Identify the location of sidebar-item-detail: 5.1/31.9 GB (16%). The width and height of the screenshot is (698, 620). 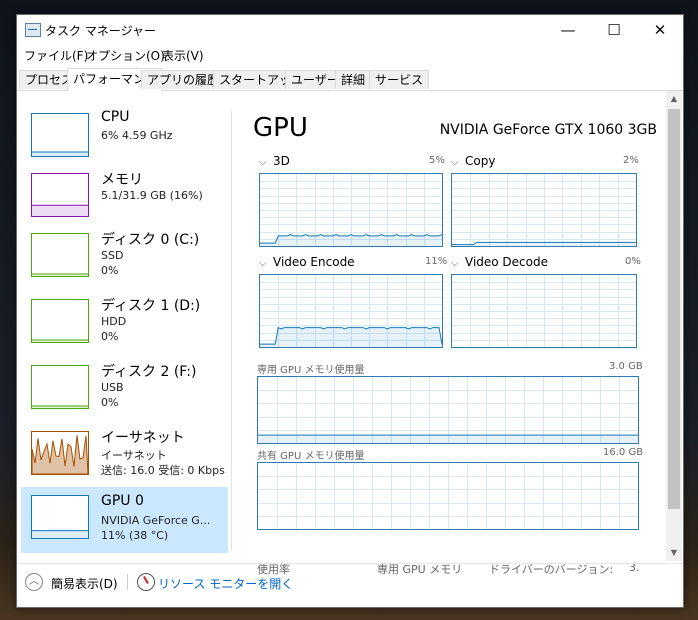
(152, 195).